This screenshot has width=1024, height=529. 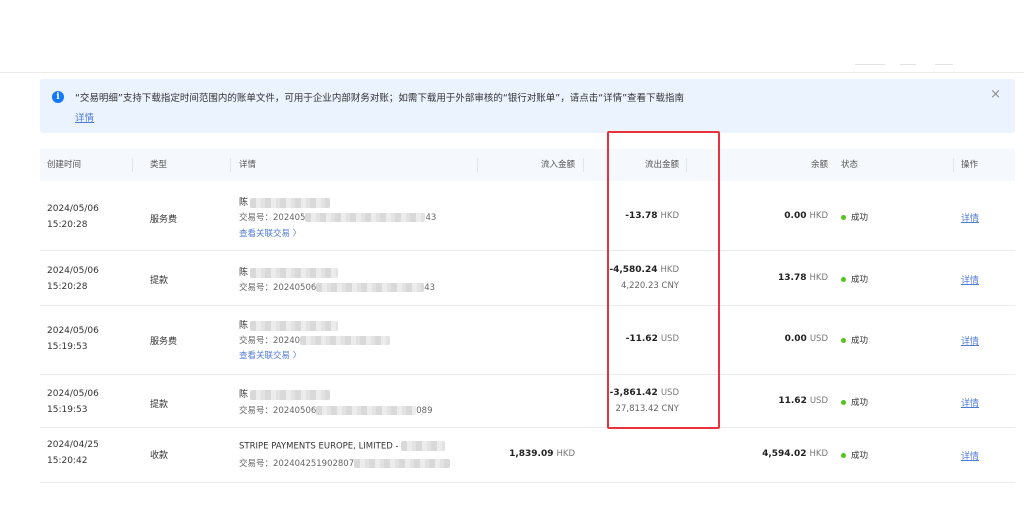 I want to click on row-date: 2024/04/25, so click(x=73, y=445).